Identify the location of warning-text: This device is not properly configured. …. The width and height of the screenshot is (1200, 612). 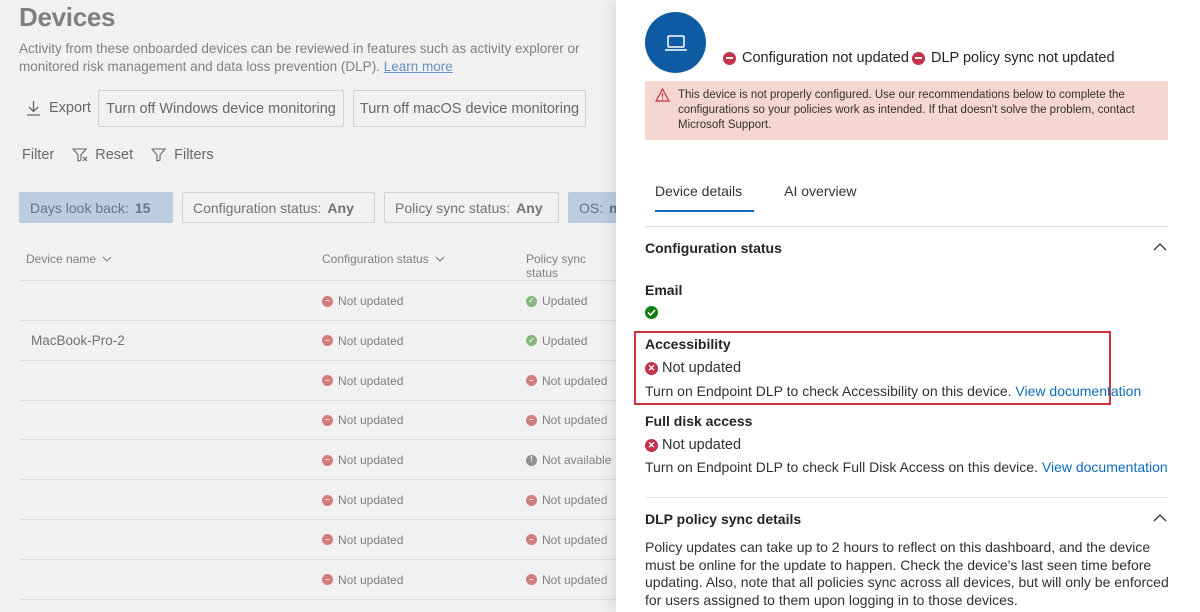
(906, 110).